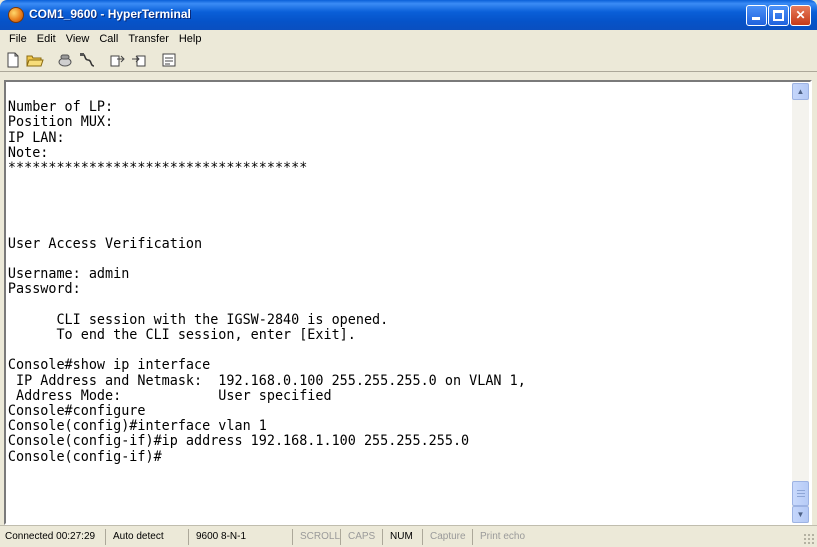 This screenshot has height=547, width=817. What do you see at coordinates (78, 39) in the screenshot?
I see `menu-view: View` at bounding box center [78, 39].